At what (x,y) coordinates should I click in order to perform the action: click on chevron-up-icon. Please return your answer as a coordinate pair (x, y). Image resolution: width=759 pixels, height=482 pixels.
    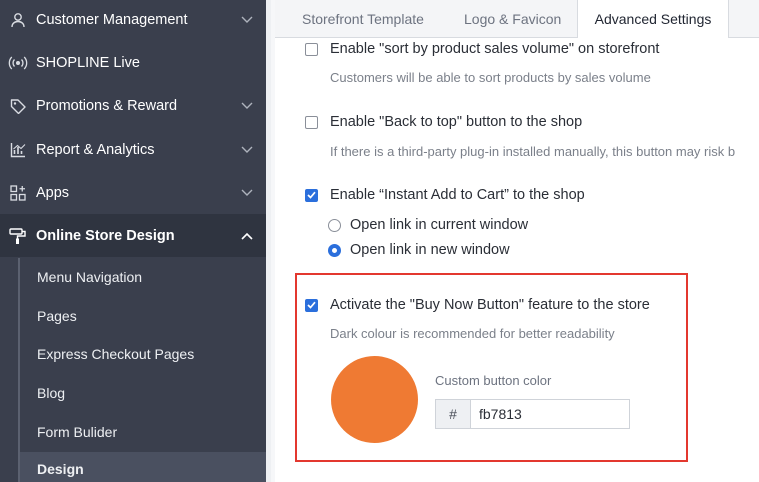
    Looking at the image, I should click on (247, 236).